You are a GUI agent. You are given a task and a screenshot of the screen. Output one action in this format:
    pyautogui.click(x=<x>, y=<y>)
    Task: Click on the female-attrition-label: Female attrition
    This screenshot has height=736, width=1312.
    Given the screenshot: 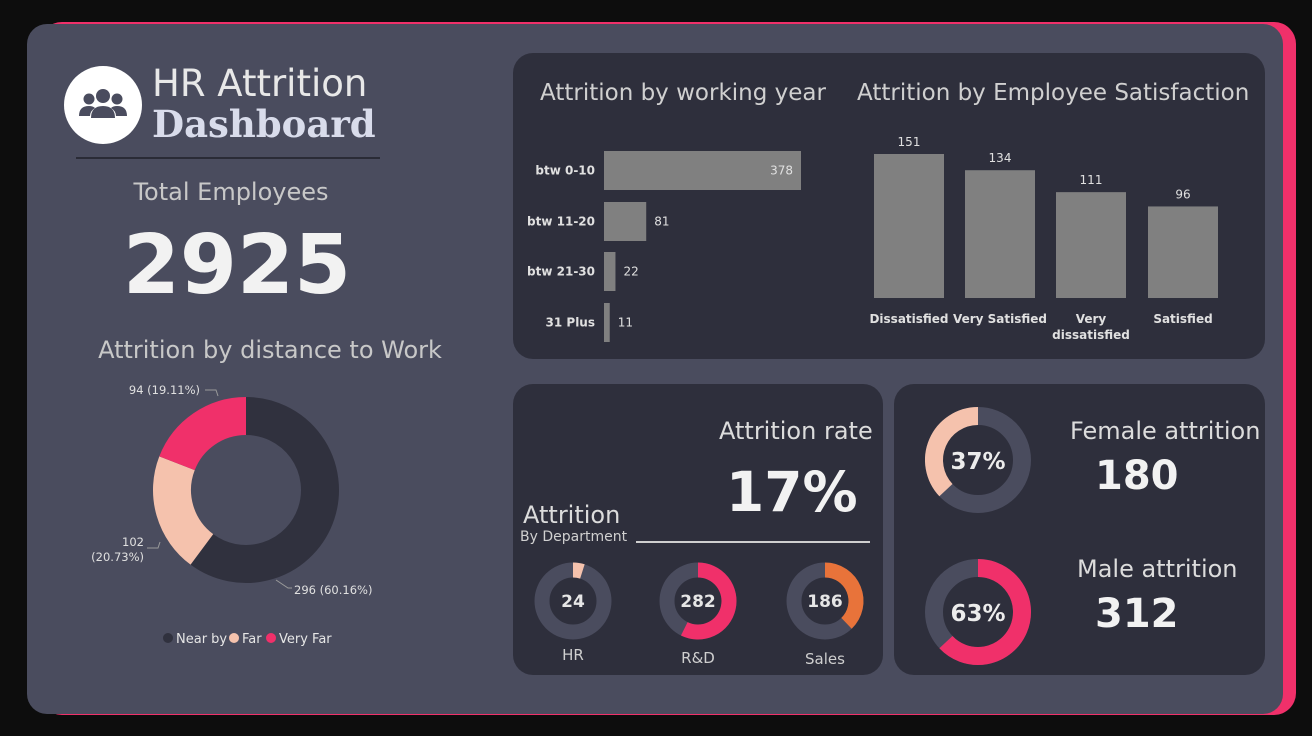 What is the action you would take?
    pyautogui.click(x=1165, y=431)
    